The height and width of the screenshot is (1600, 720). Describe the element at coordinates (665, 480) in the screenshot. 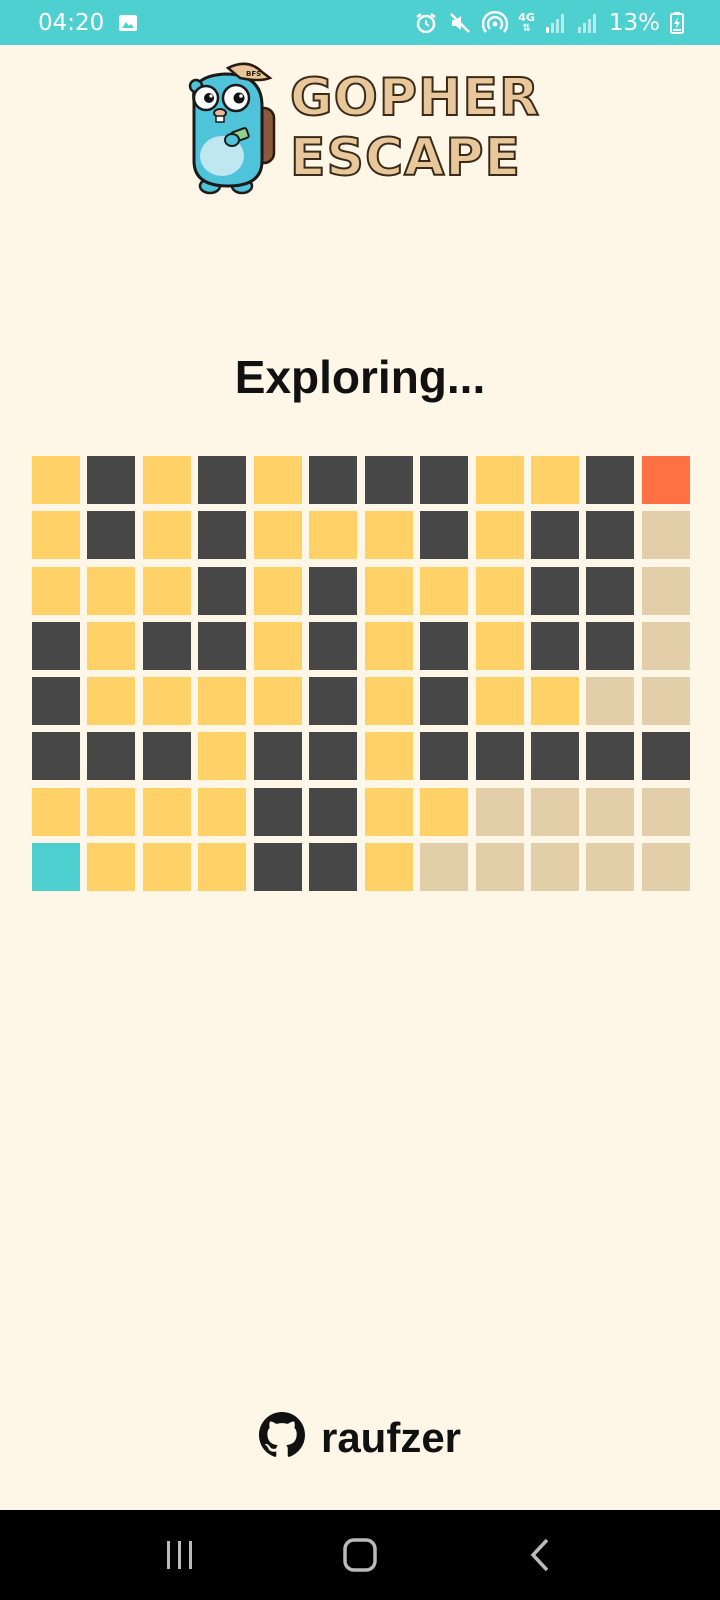

I see `maze-cell-goal` at that location.